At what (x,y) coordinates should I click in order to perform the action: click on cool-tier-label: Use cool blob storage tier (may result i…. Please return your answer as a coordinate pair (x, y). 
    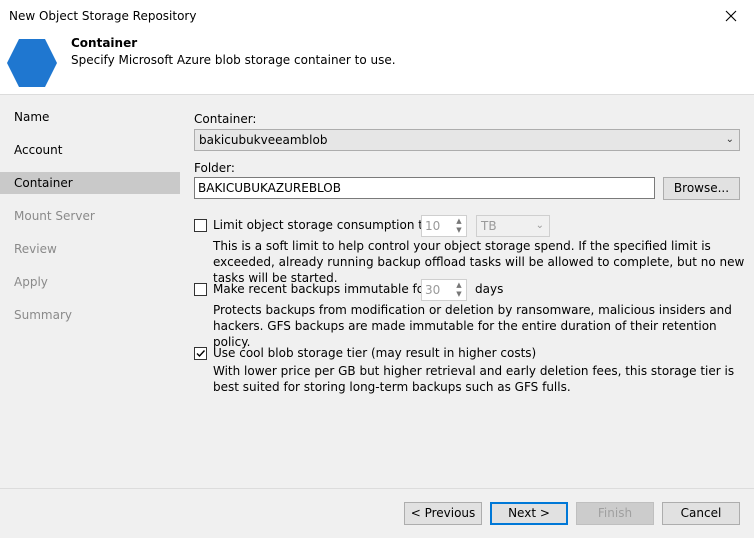
    Looking at the image, I should click on (375, 353).